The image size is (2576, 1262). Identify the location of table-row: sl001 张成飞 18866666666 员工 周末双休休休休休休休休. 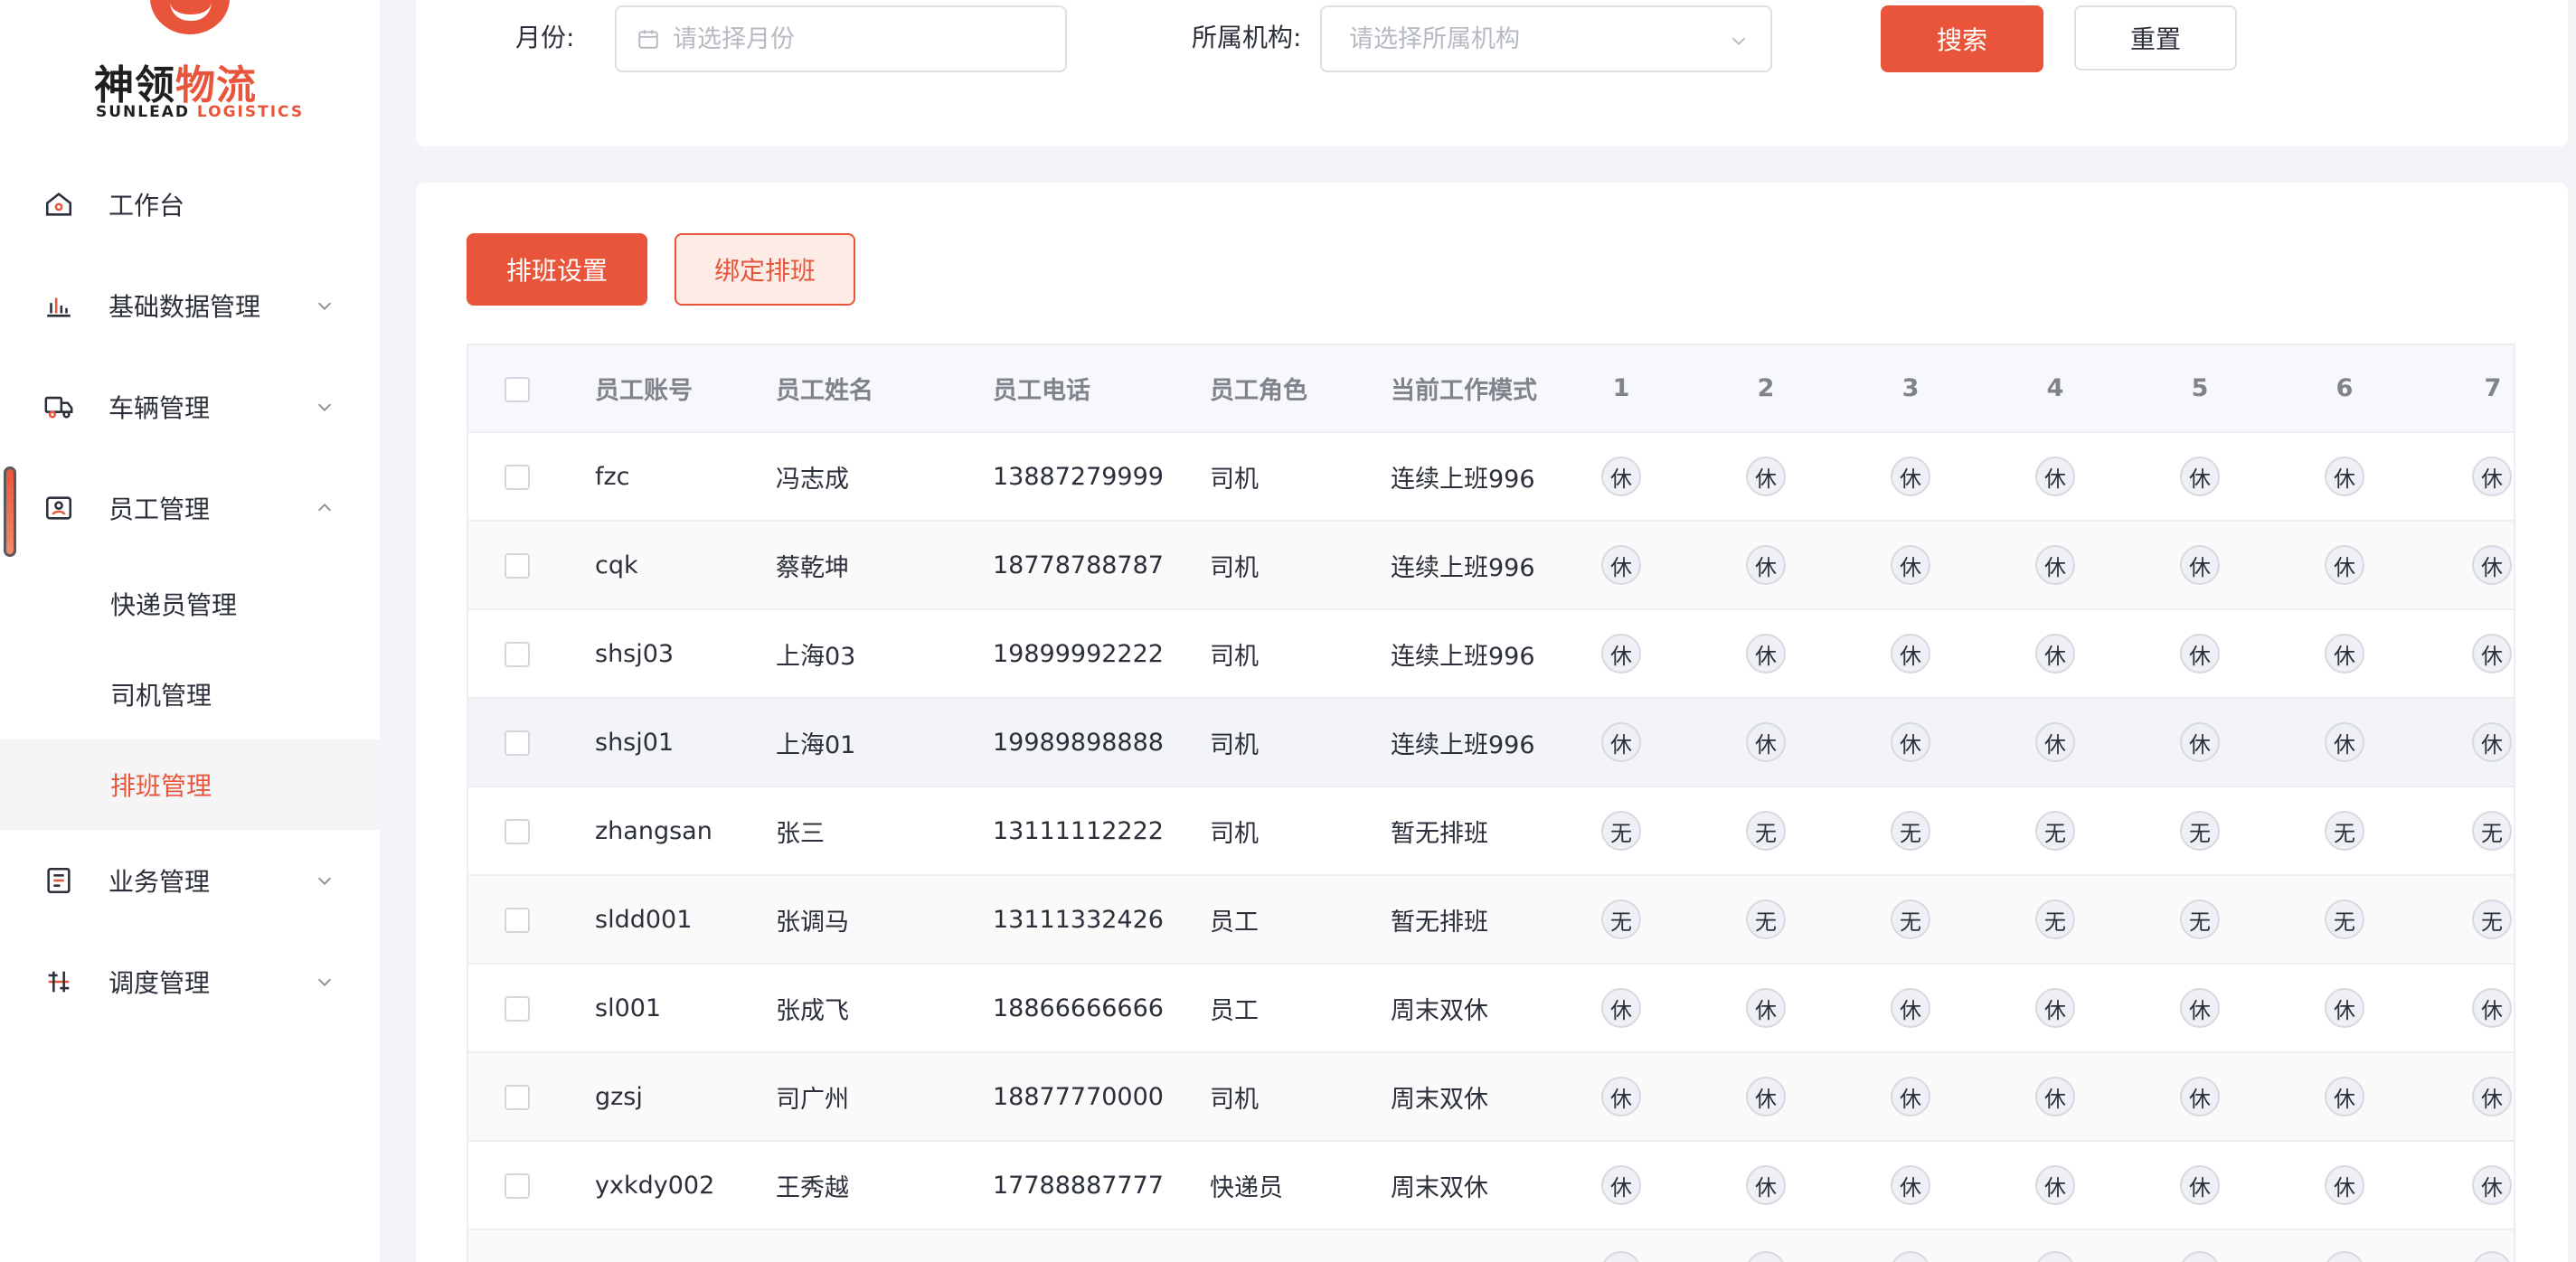
(1491, 1008).